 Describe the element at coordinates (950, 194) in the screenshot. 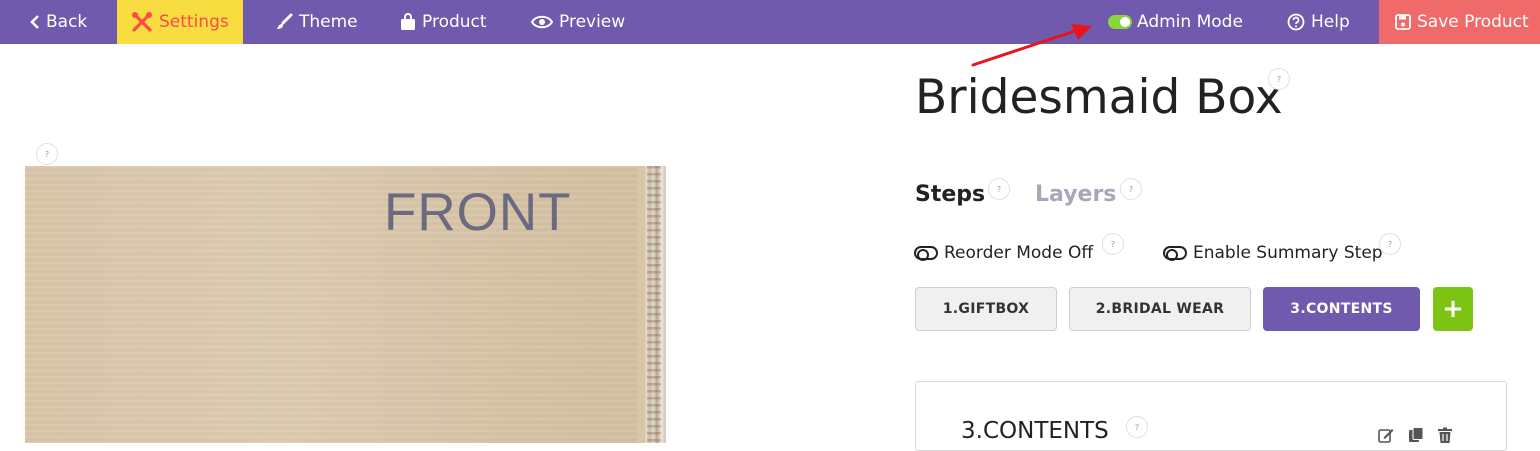

I see `tab-steps: Steps` at that location.